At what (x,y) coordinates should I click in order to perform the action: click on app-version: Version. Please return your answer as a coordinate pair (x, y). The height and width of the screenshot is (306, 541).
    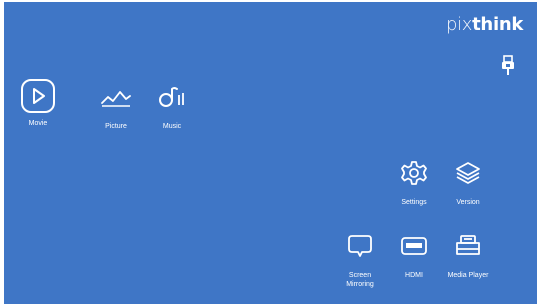
    Looking at the image, I should click on (468, 180).